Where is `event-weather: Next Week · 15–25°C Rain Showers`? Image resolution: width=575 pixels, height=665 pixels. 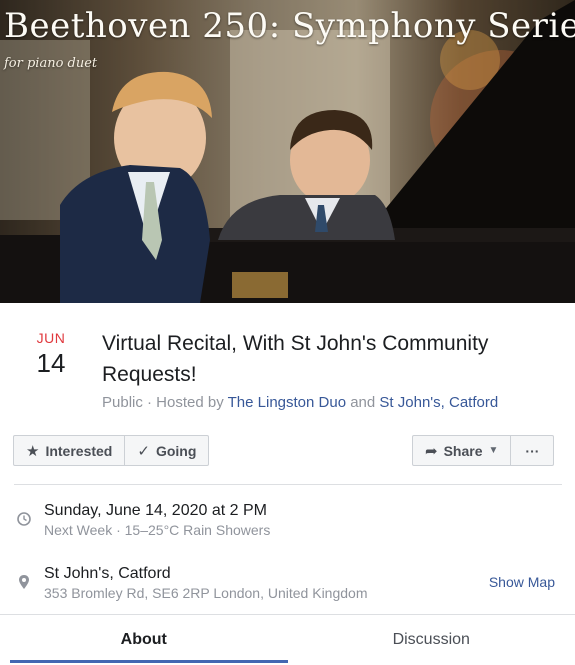 event-weather: Next Week · 15–25°C Rain Showers is located at coordinates (157, 530).